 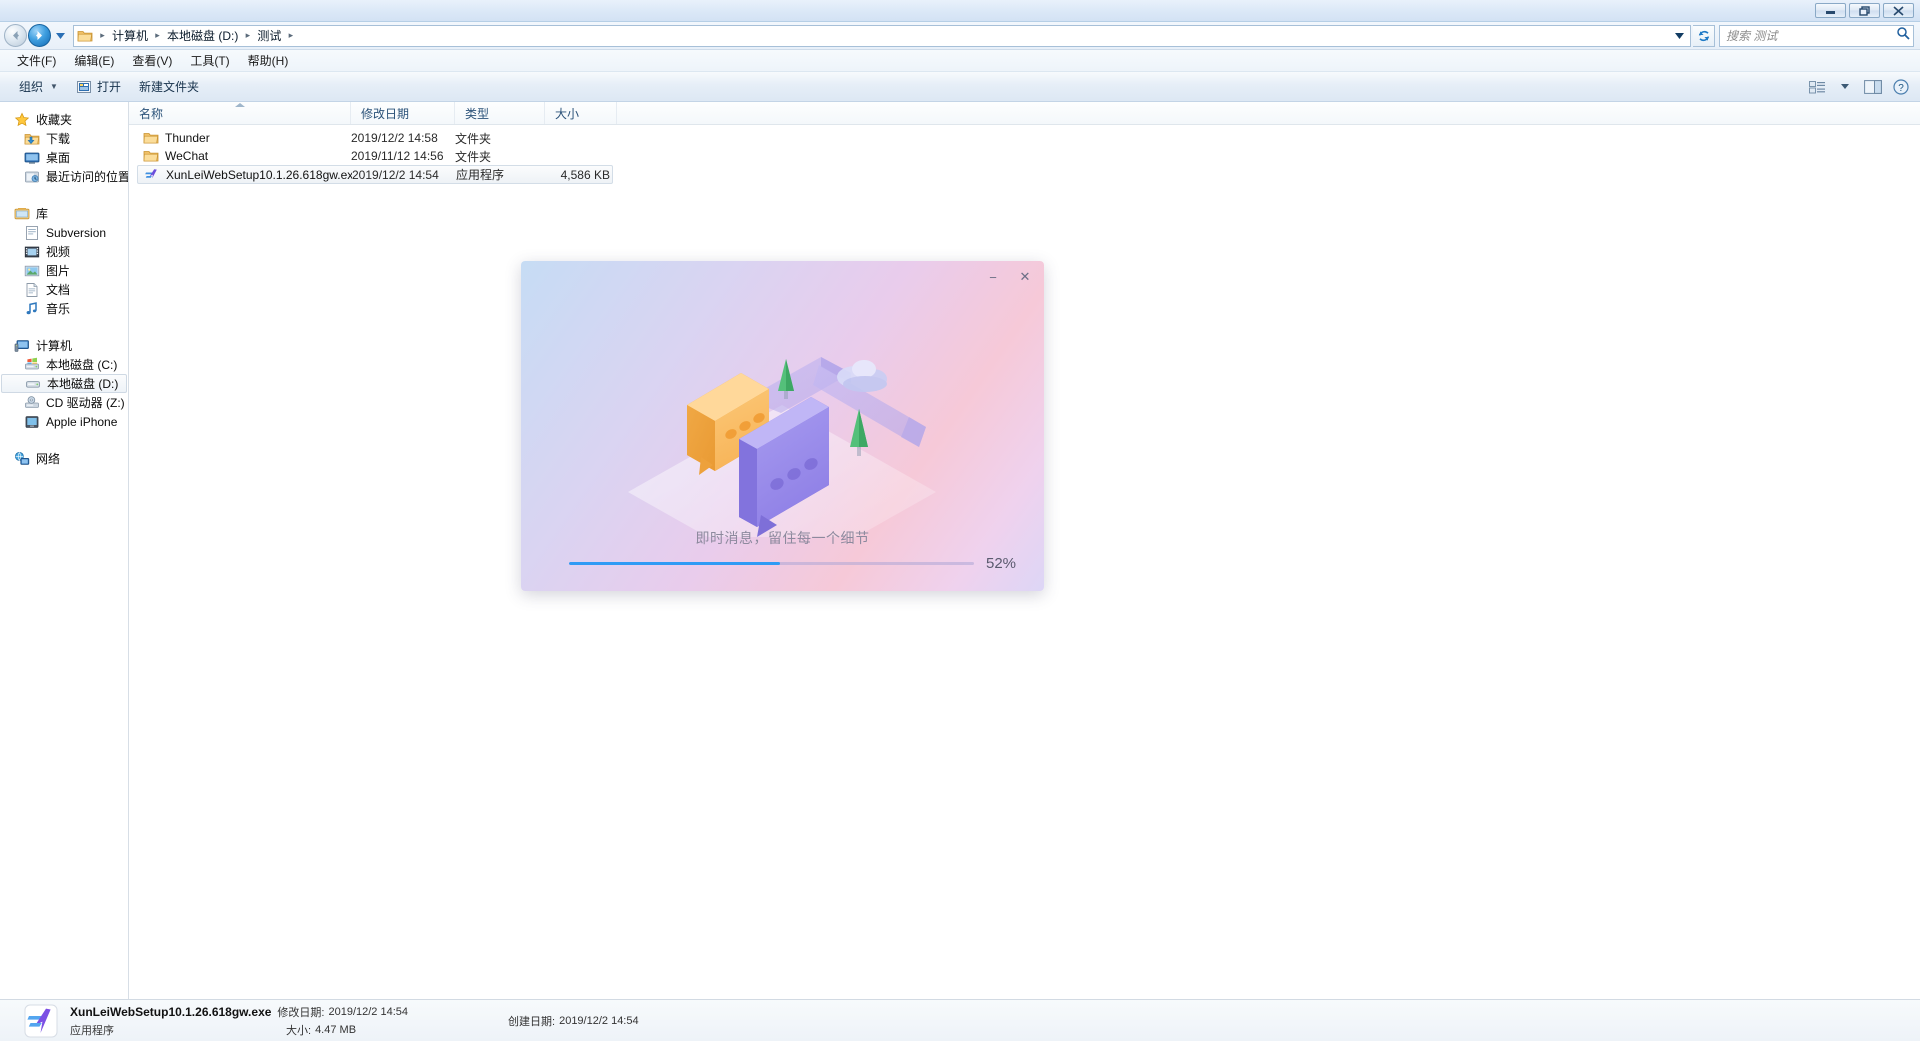 What do you see at coordinates (130, 35) in the screenshot?
I see `breadcrumb-item-computer: 计算机` at bounding box center [130, 35].